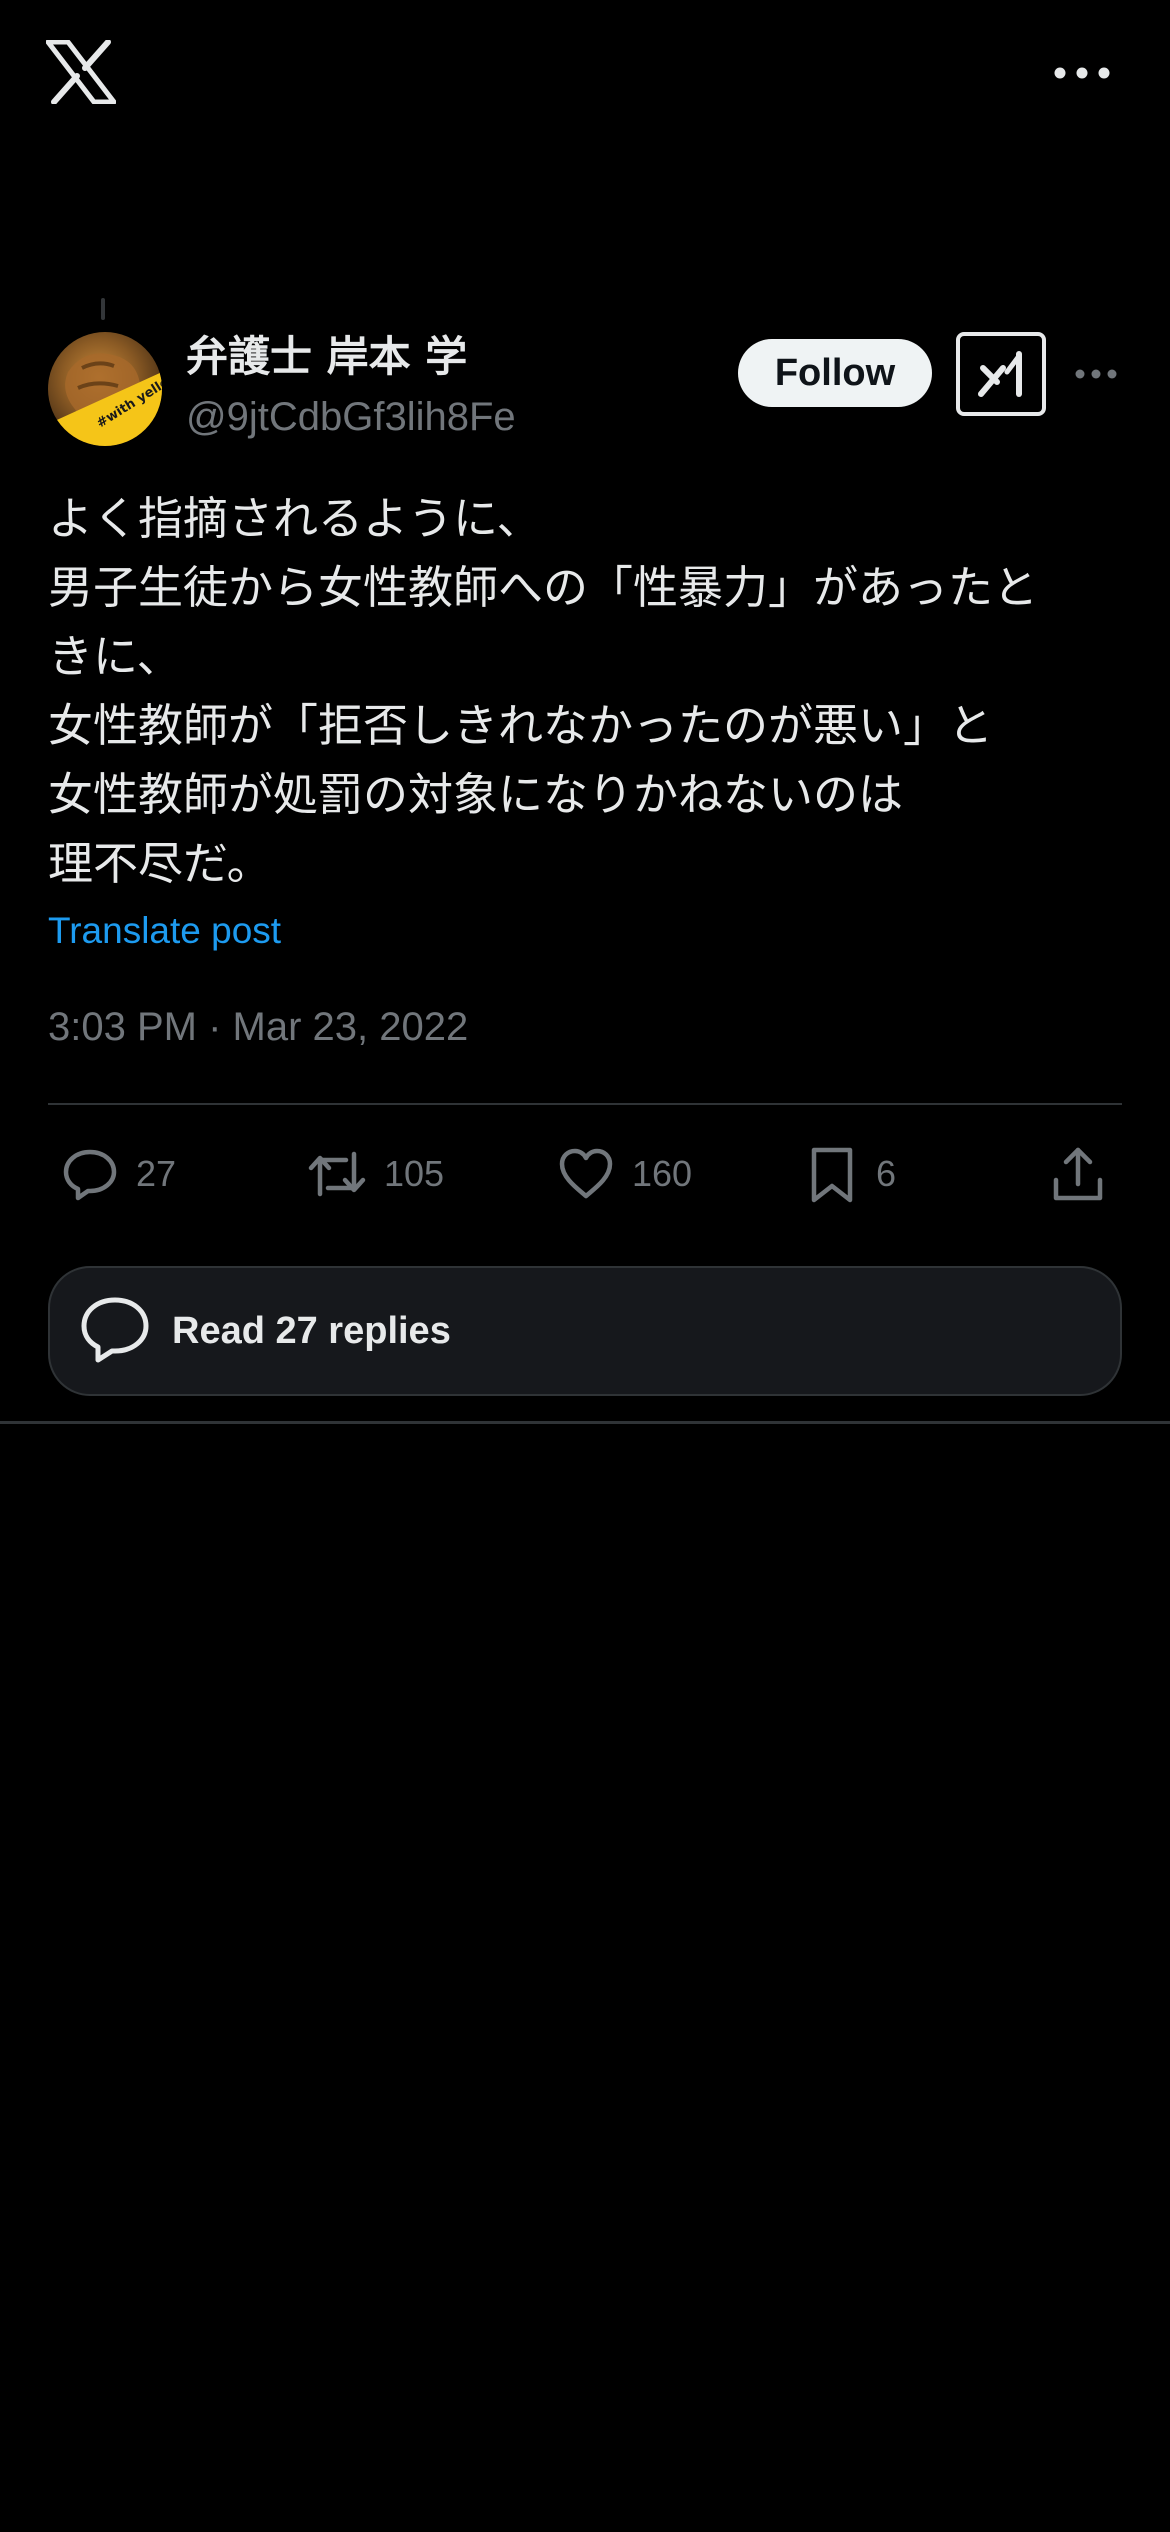  What do you see at coordinates (585, 1331) in the screenshot?
I see `read-replies-button: Read 27 replies` at bounding box center [585, 1331].